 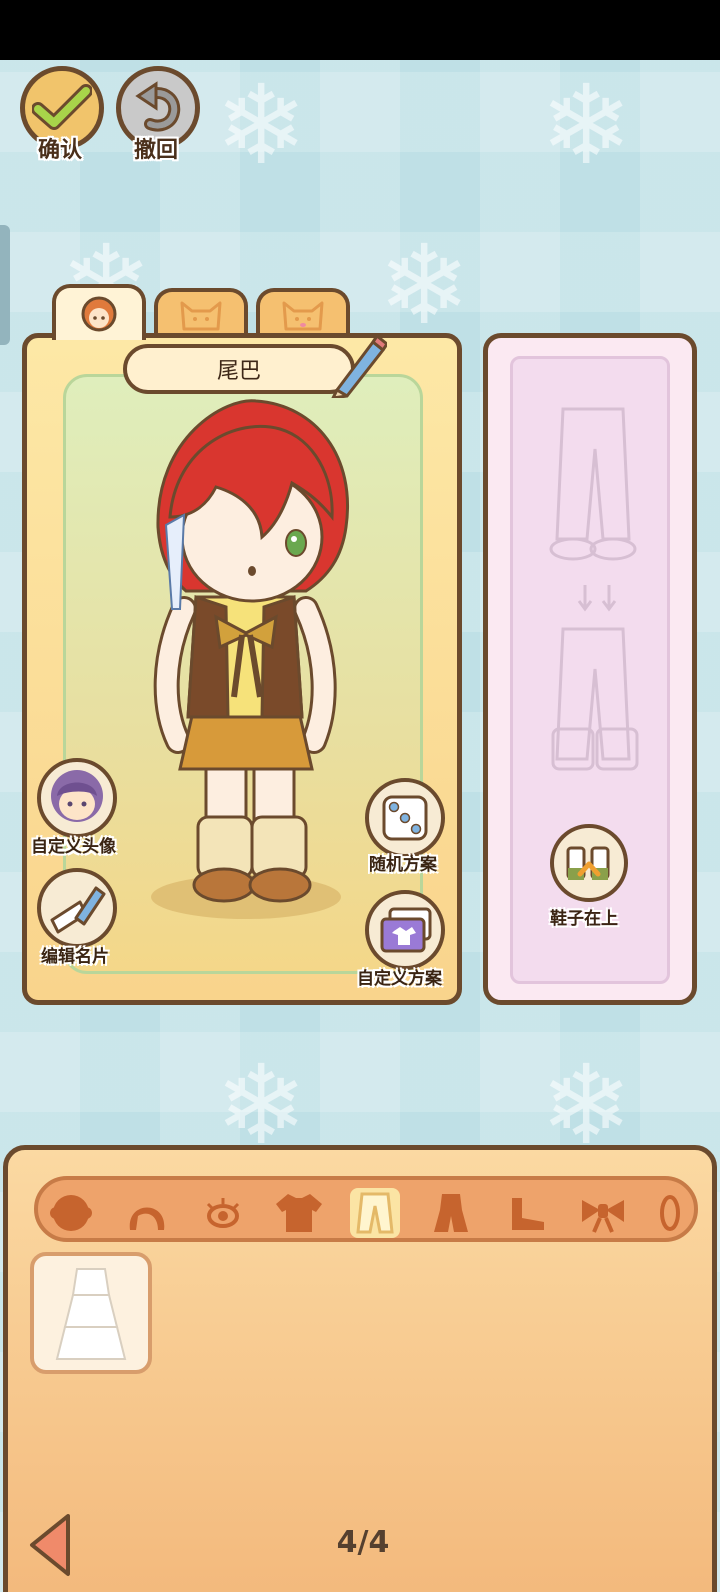 I want to click on shoes-on-top-label: 鞋子在上, so click(x=584, y=919).